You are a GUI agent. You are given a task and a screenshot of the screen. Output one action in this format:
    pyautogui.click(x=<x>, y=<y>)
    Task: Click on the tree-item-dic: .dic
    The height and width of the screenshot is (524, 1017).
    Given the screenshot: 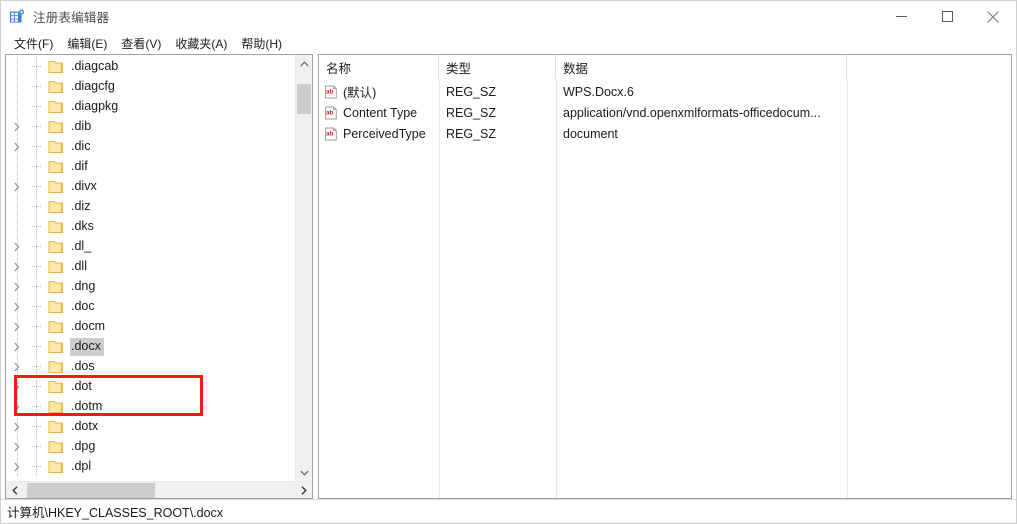 What is the action you would take?
    pyautogui.click(x=150, y=147)
    